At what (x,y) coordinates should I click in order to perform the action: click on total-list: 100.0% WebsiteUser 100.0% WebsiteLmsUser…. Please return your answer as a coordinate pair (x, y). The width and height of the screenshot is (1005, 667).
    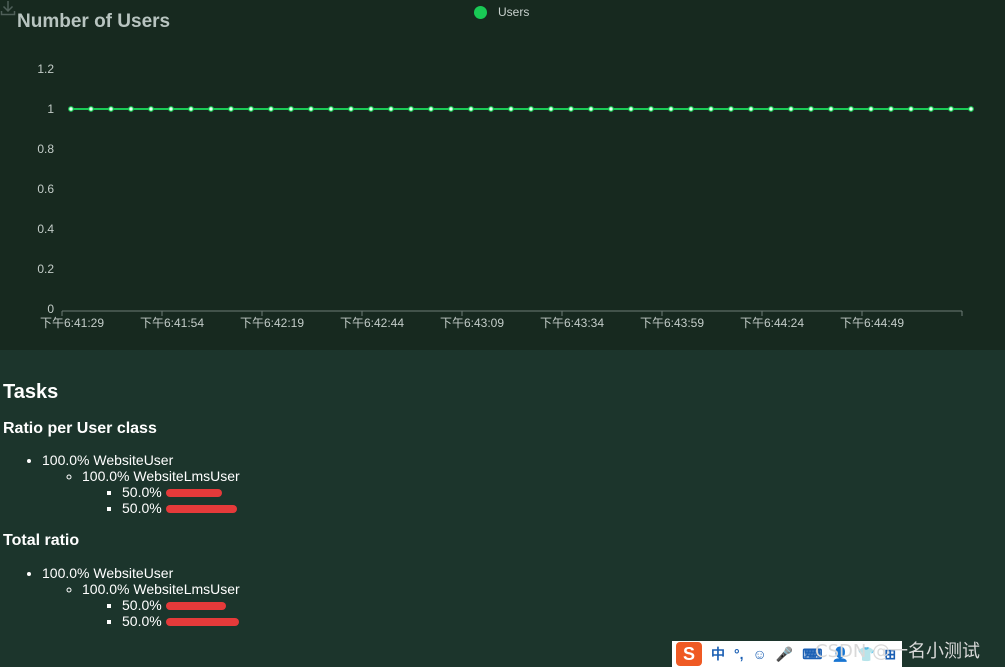
    Looking at the image, I should click on (353, 597).